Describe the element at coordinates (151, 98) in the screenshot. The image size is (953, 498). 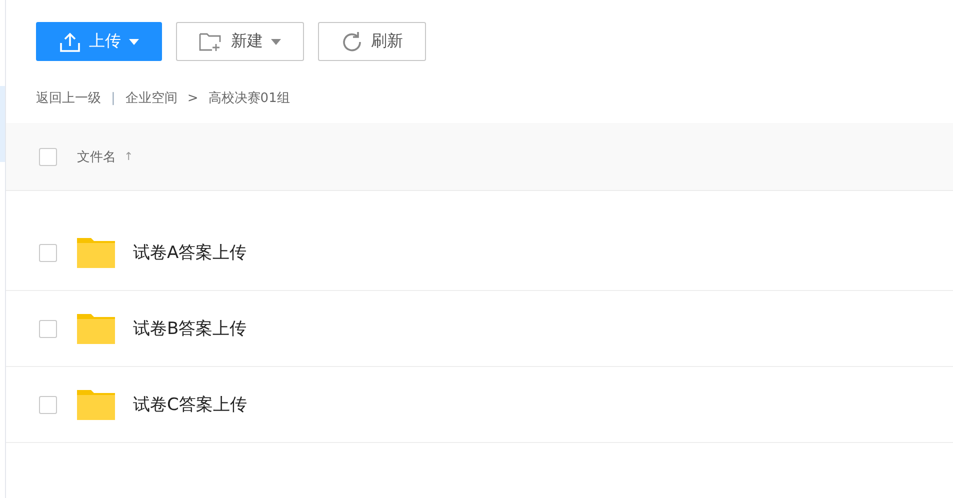
I see `breadcrumb-item: 企业空间` at that location.